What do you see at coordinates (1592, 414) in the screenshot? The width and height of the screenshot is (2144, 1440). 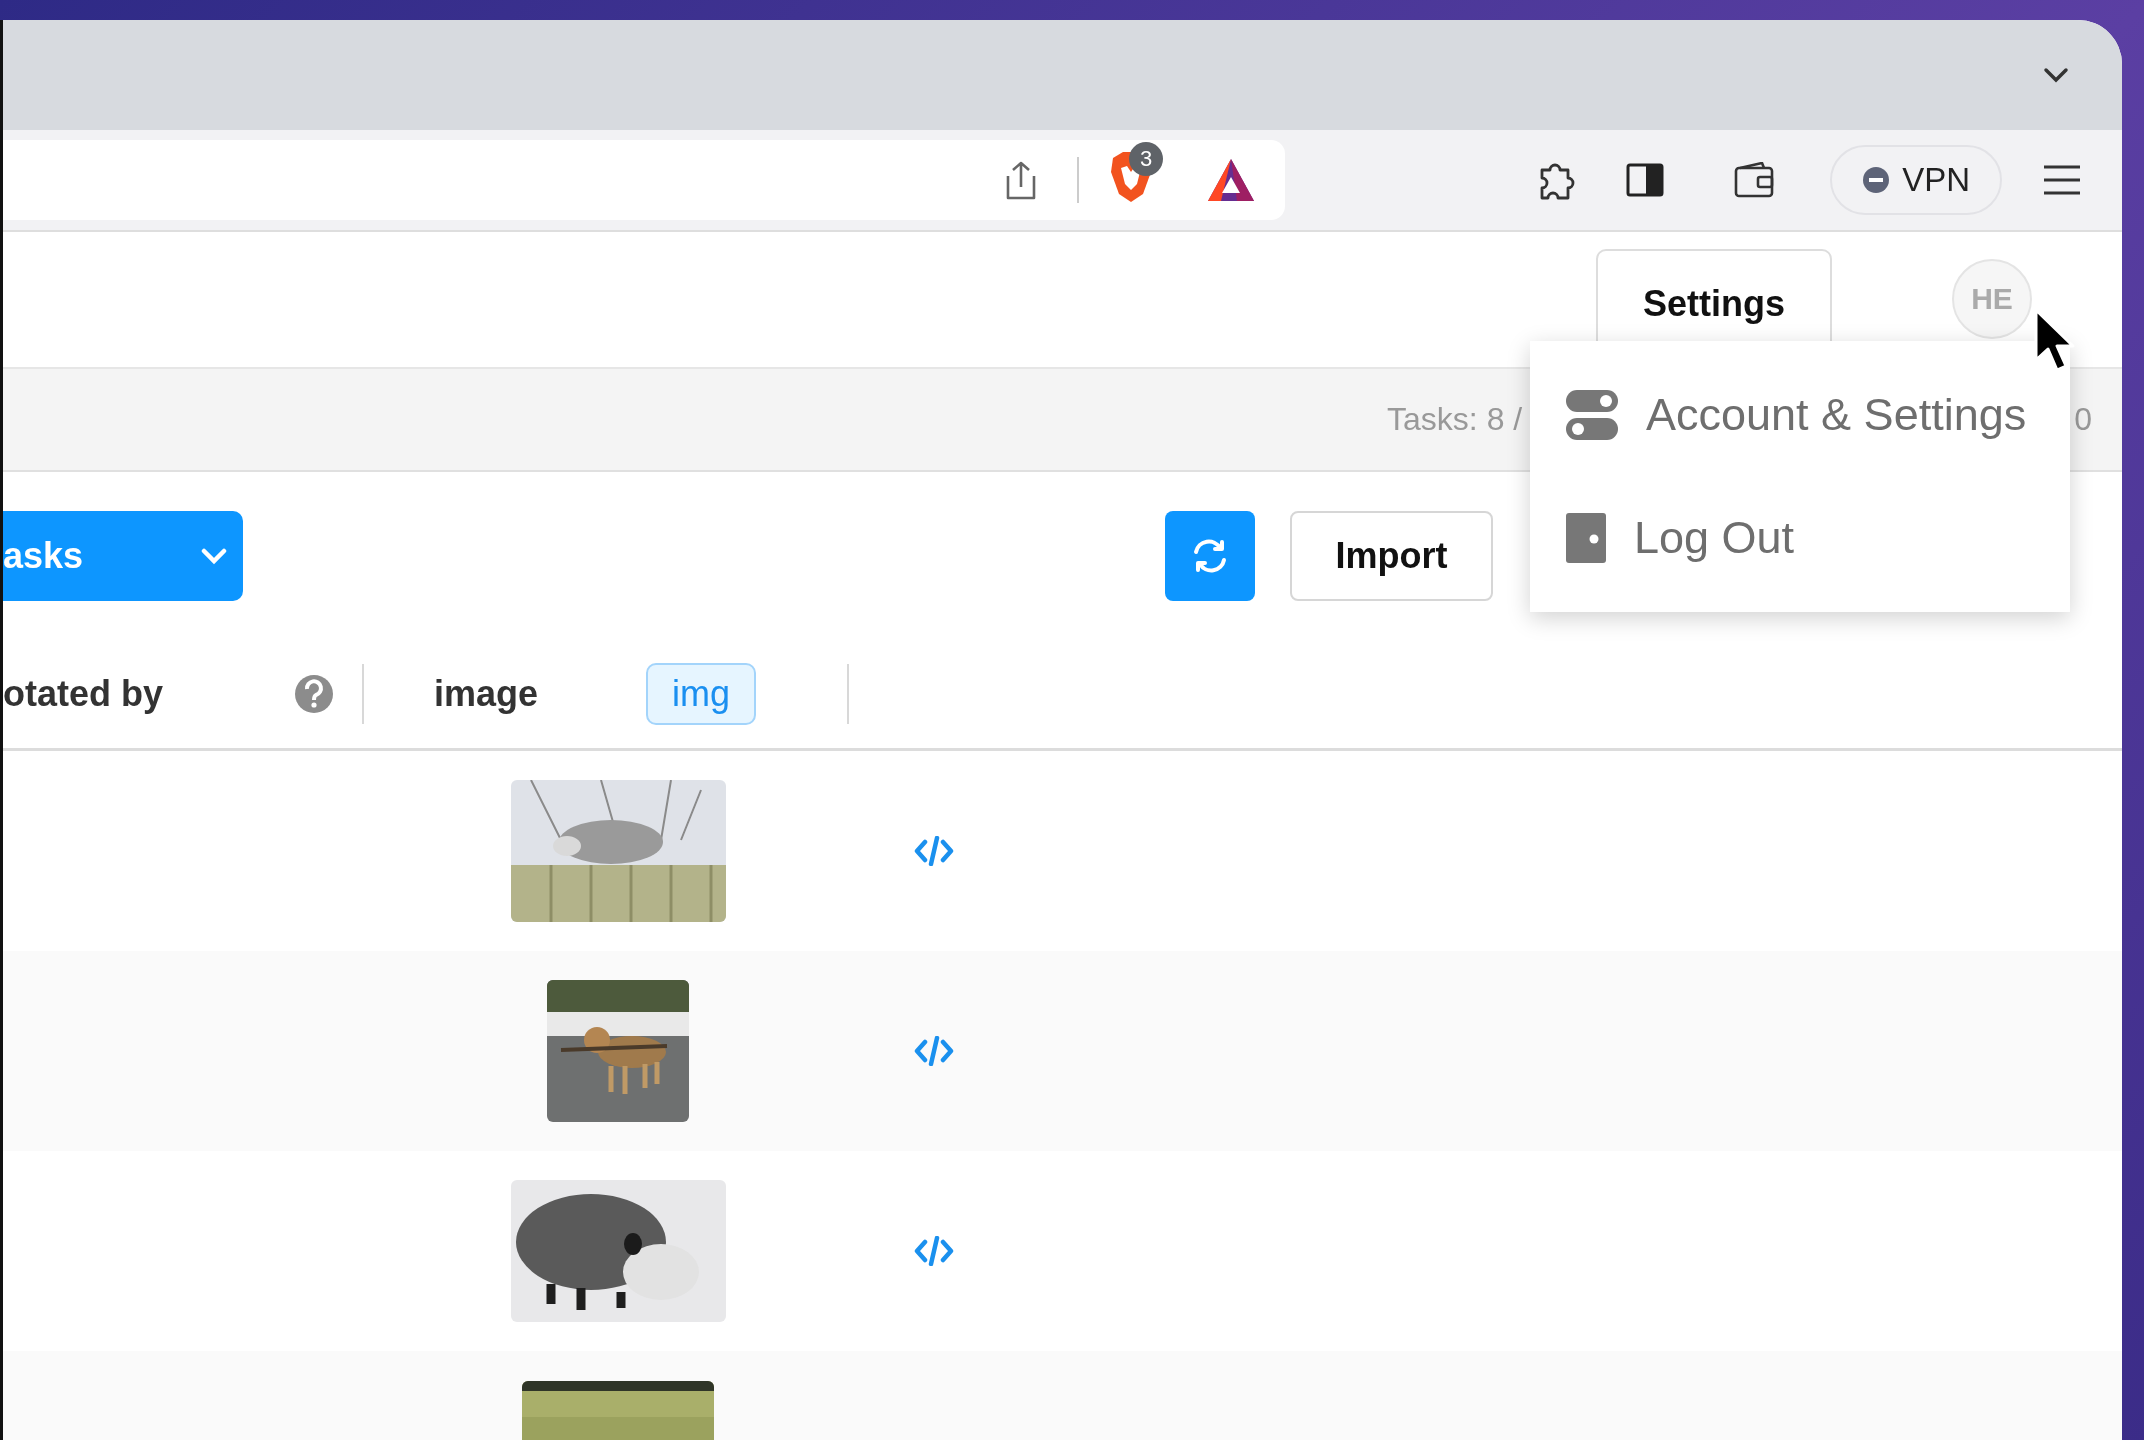 I see `toggle-icon` at bounding box center [1592, 414].